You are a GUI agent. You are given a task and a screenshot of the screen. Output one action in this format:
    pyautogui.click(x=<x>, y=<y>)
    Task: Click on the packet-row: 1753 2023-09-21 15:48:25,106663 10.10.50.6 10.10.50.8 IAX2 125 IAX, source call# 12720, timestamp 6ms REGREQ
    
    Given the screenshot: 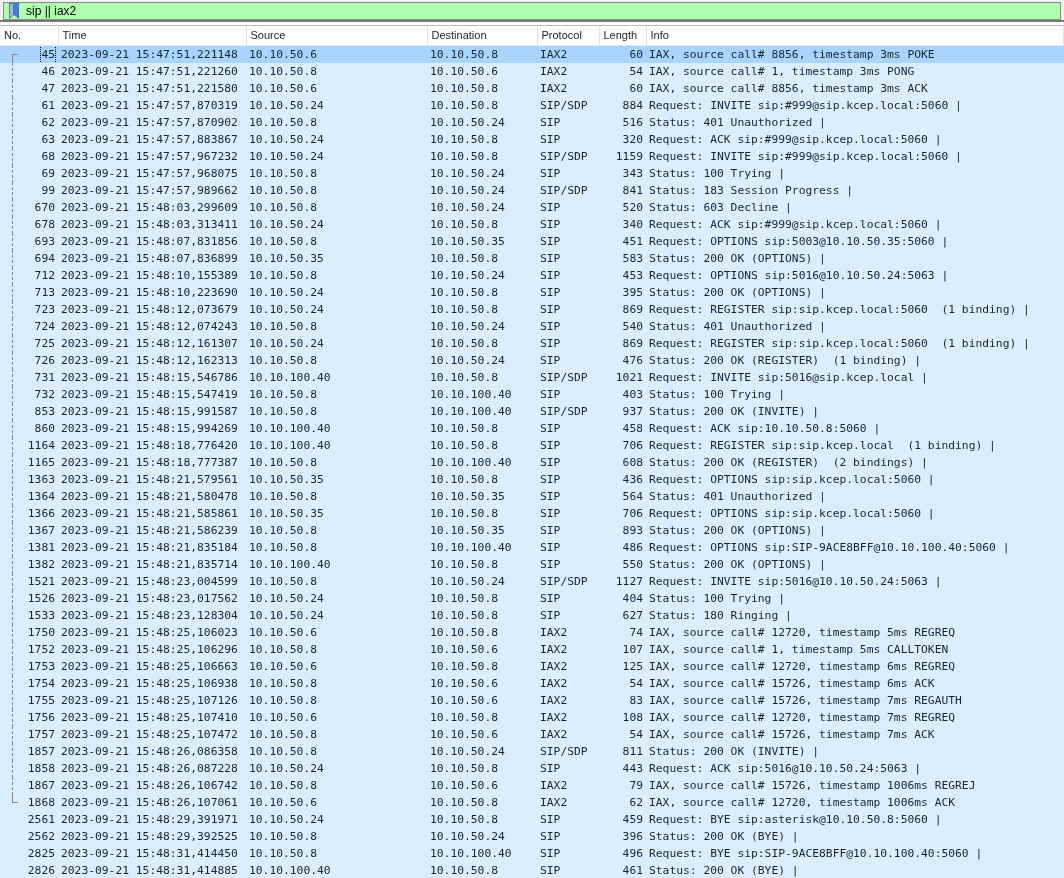 What is the action you would take?
    pyautogui.click(x=532, y=666)
    